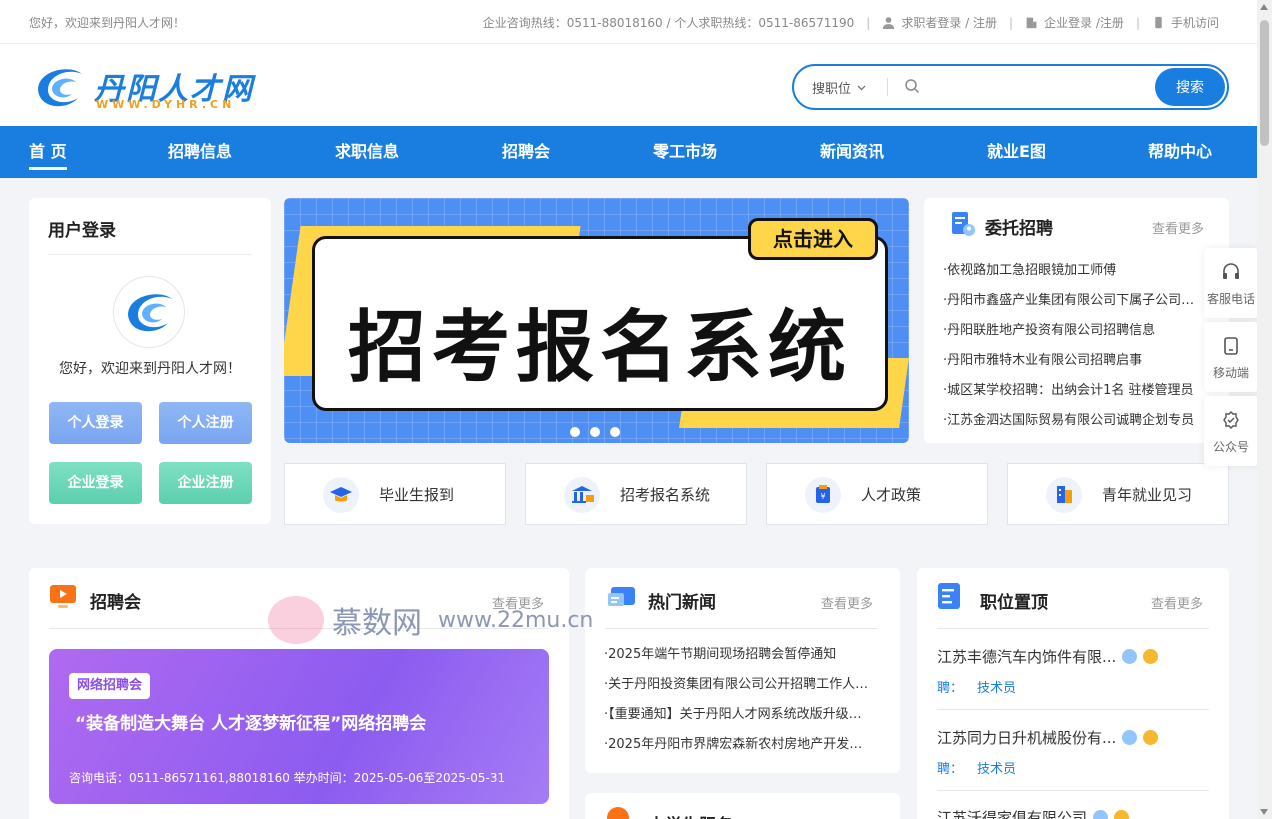 The image size is (1272, 819). Describe the element at coordinates (628, 152) in the screenshot. I see `main-nav: 首 页 招聘信息 求职信息 招聘会 零工市场 新闻资讯 就业E图 帮助中心` at that location.